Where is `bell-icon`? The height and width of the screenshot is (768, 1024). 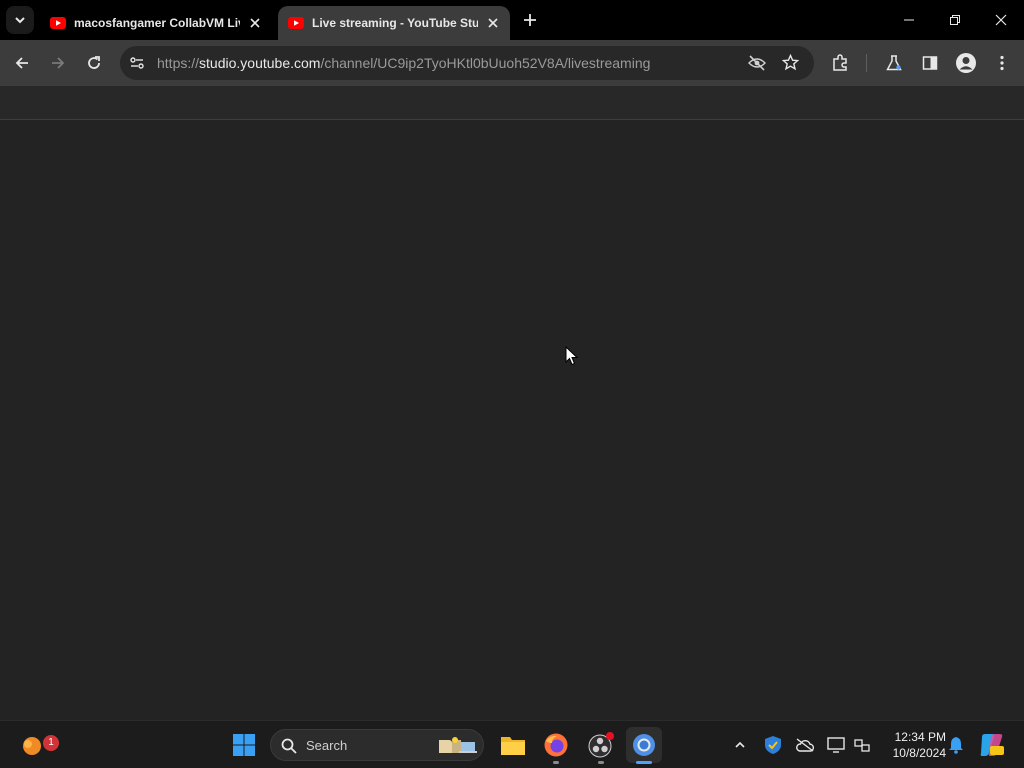
bell-icon is located at coordinates (956, 745).